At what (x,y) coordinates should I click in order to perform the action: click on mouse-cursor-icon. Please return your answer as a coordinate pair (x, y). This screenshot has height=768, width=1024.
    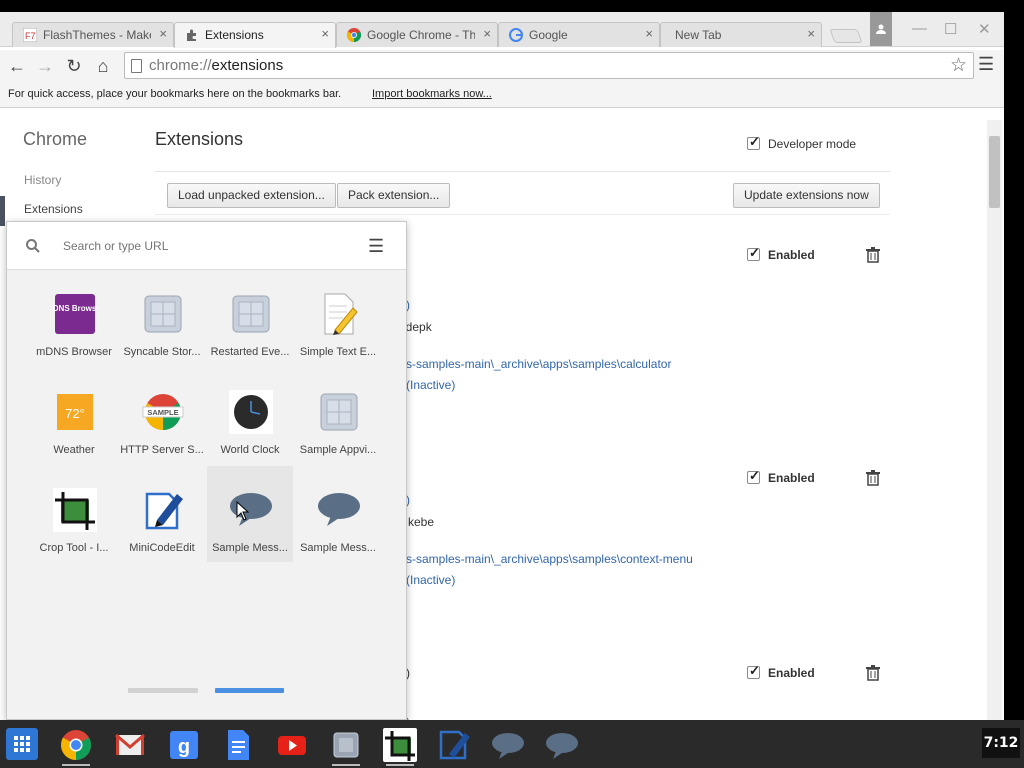
    Looking at the image, I should click on (243, 511).